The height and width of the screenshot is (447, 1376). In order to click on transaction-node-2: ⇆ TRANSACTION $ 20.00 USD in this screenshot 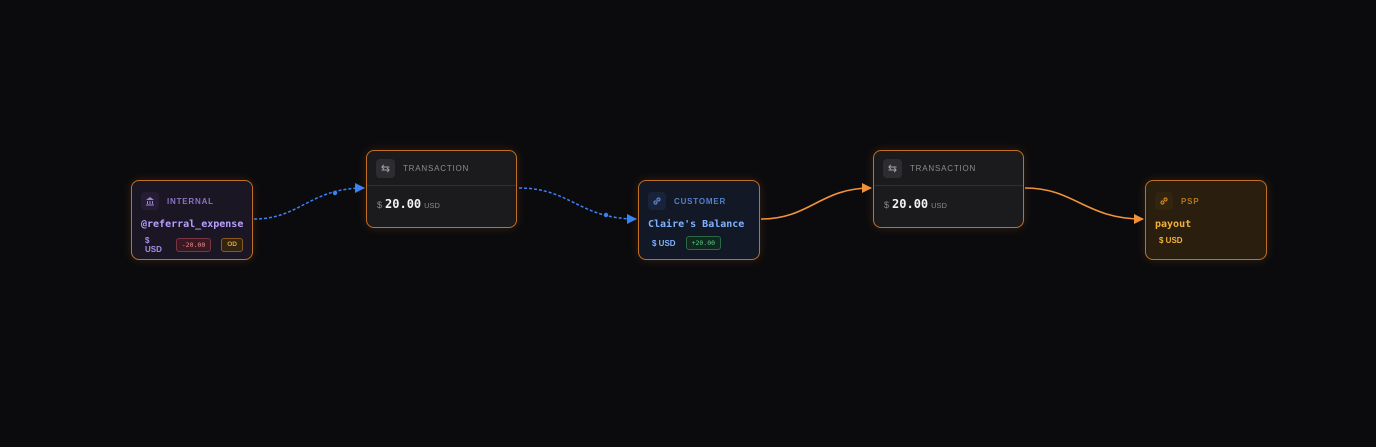, I will do `click(948, 189)`.